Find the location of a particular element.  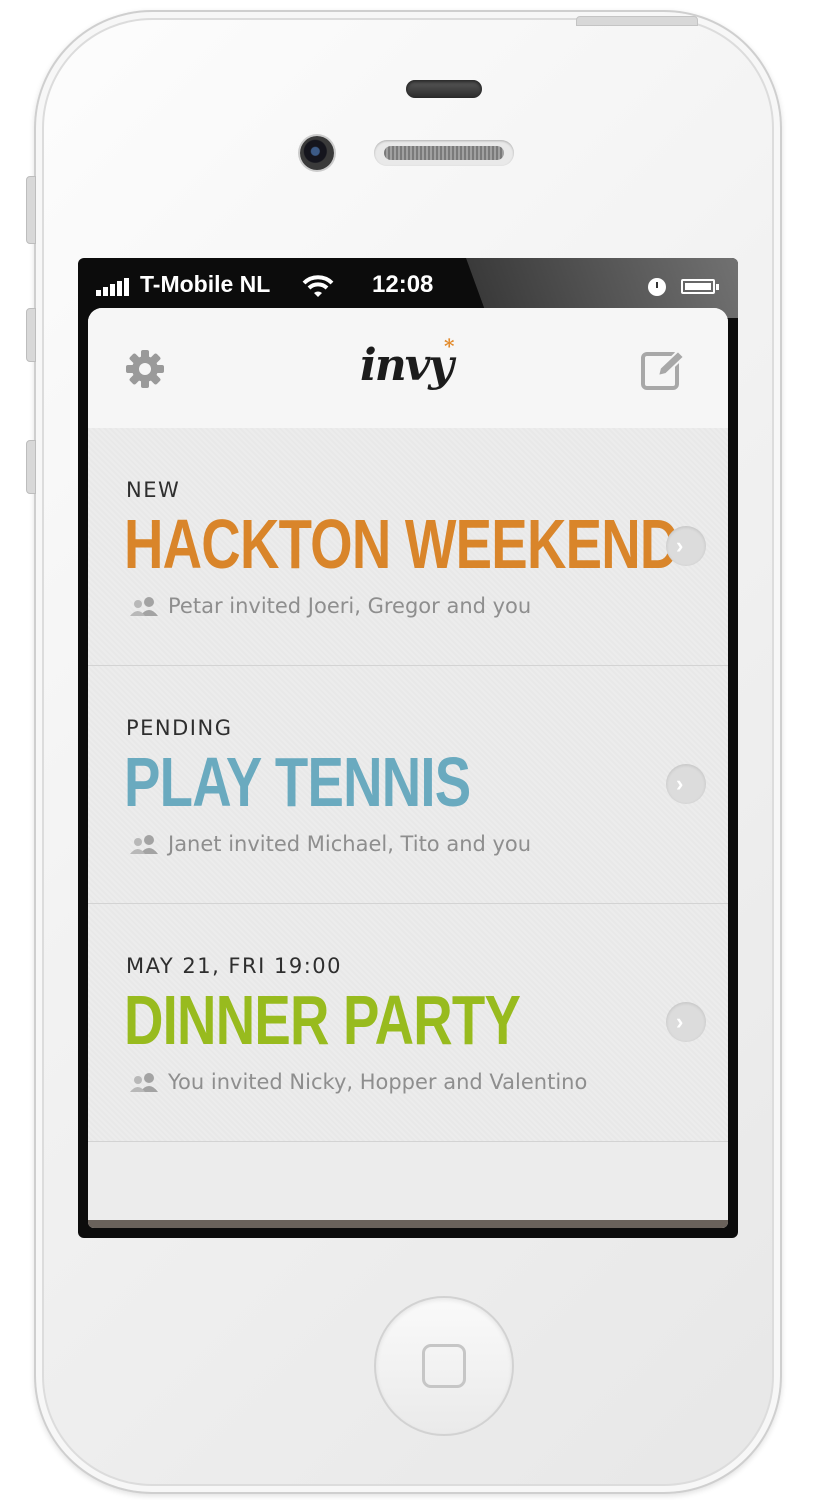

carrier-name: T-Mobile NL is located at coordinates (205, 284).